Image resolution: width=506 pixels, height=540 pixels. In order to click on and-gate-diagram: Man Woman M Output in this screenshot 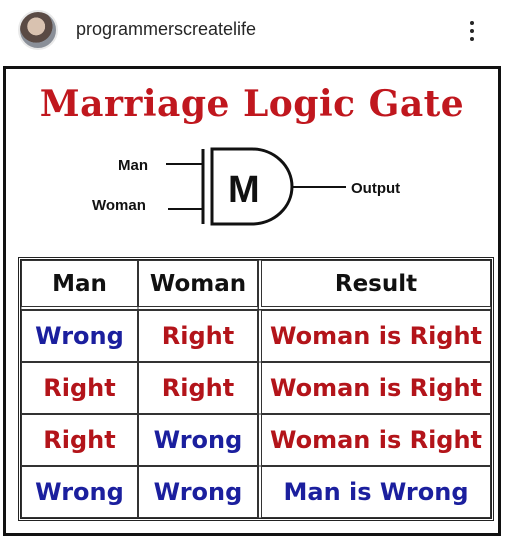, I will do `click(246, 186)`.